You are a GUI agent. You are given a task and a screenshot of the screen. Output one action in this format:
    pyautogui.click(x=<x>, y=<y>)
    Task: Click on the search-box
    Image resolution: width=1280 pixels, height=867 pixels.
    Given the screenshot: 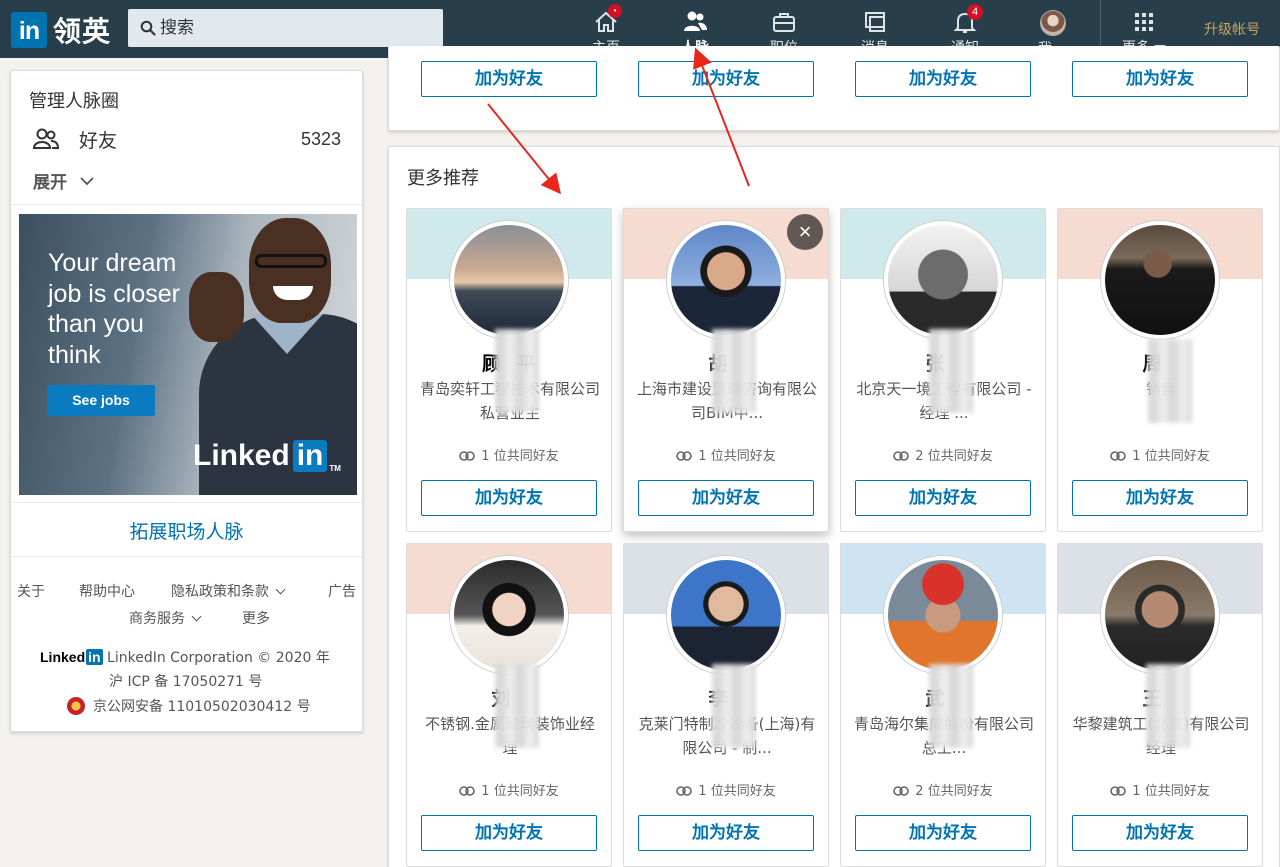 What is the action you would take?
    pyautogui.click(x=285, y=28)
    